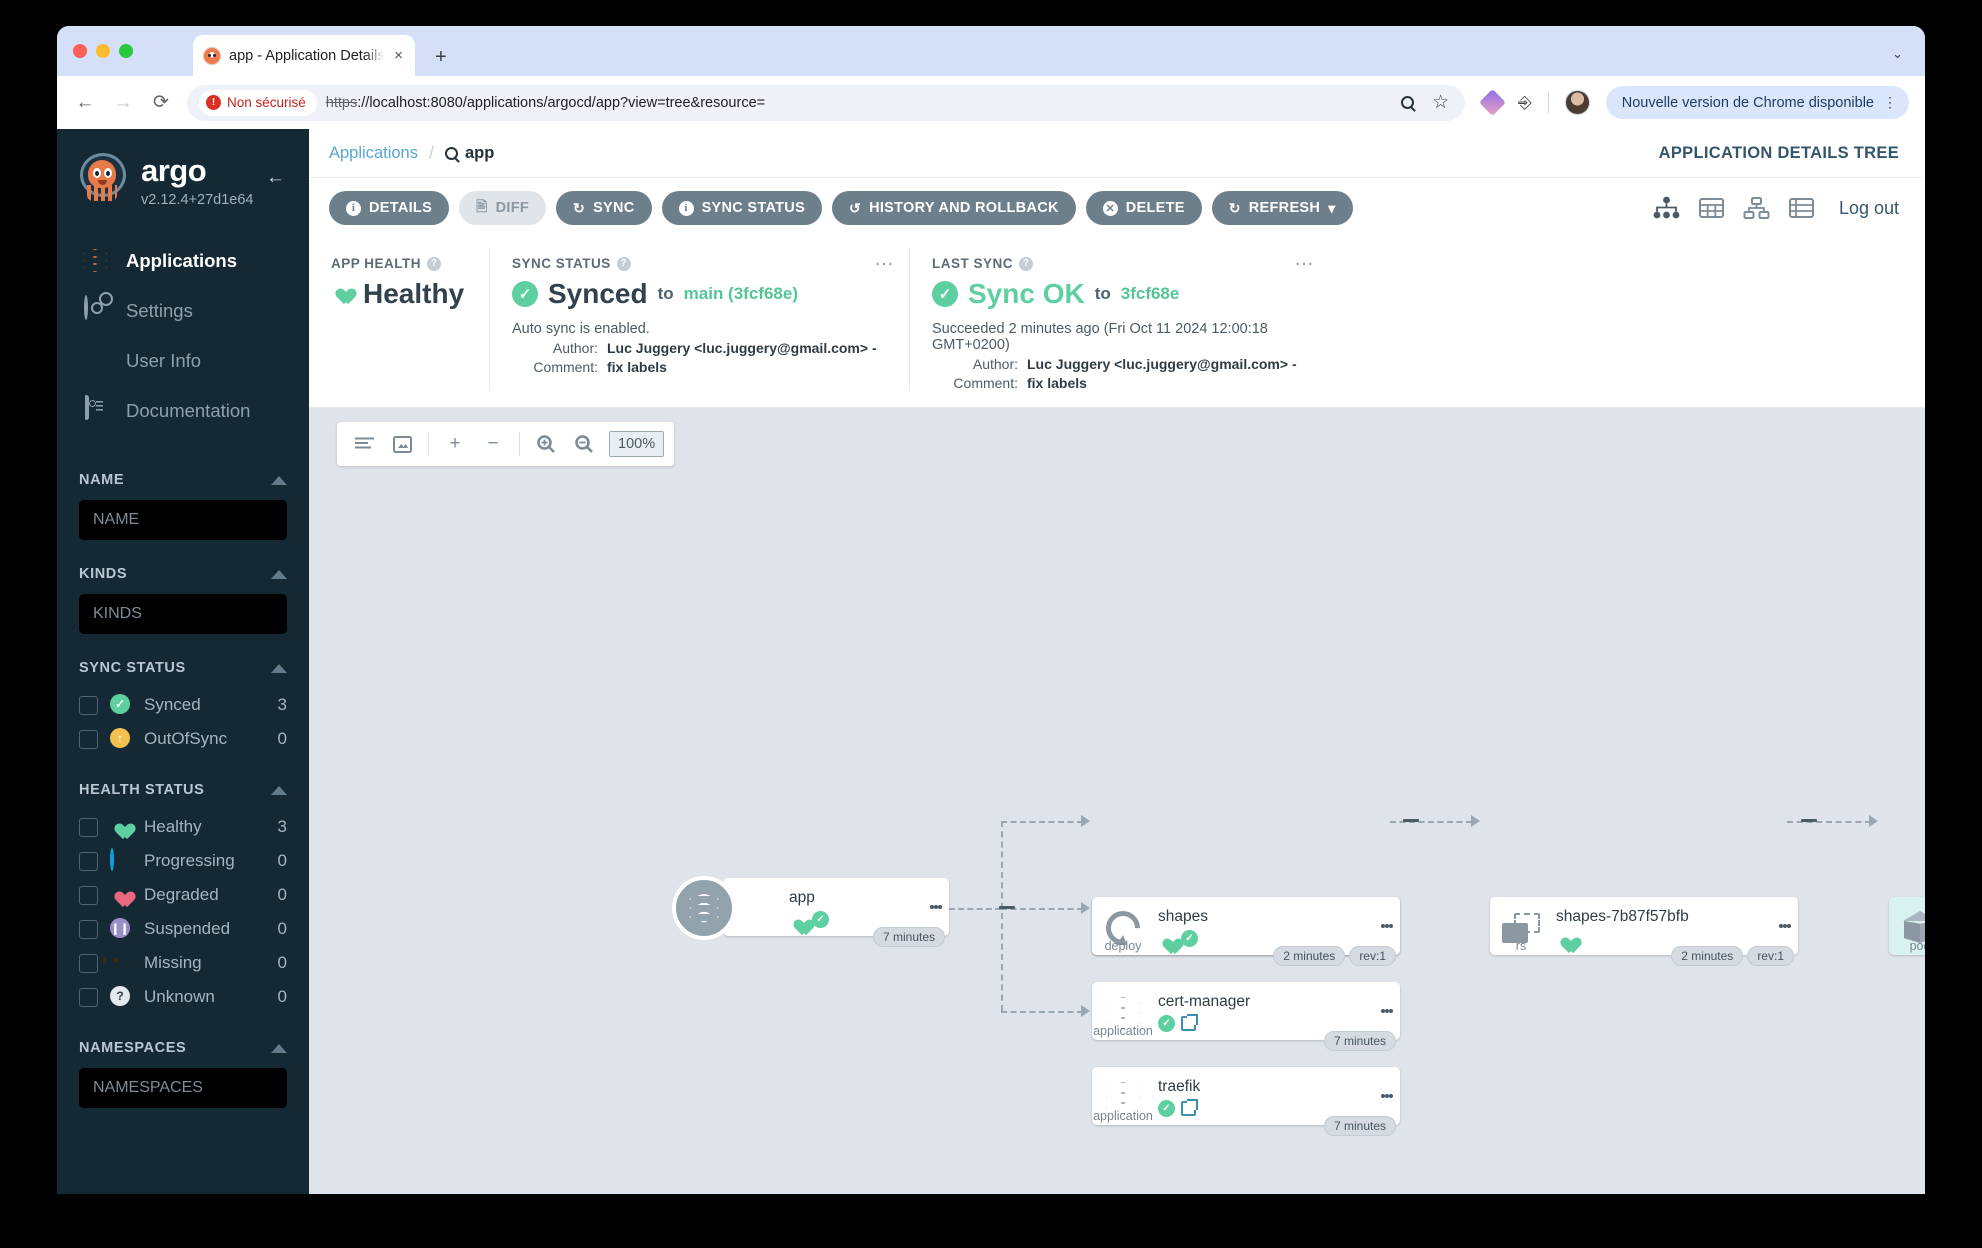 This screenshot has height=1248, width=1982. What do you see at coordinates (1150, 294) in the screenshot?
I see `last-sync-revision-link: 3fcf68e` at bounding box center [1150, 294].